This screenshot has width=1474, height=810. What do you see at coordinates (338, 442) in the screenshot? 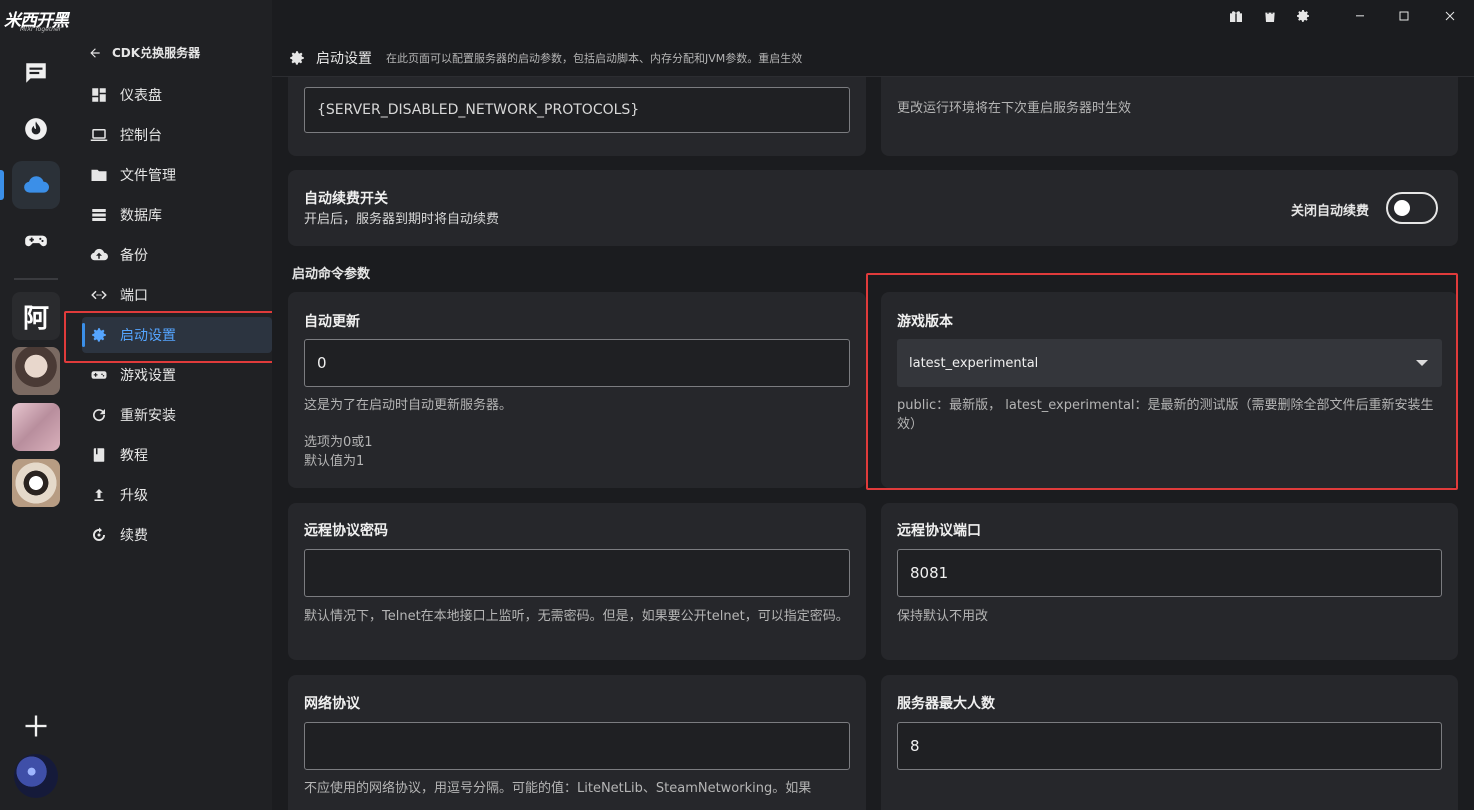
I see `auto-update-options: 选项为0或1` at bounding box center [338, 442].